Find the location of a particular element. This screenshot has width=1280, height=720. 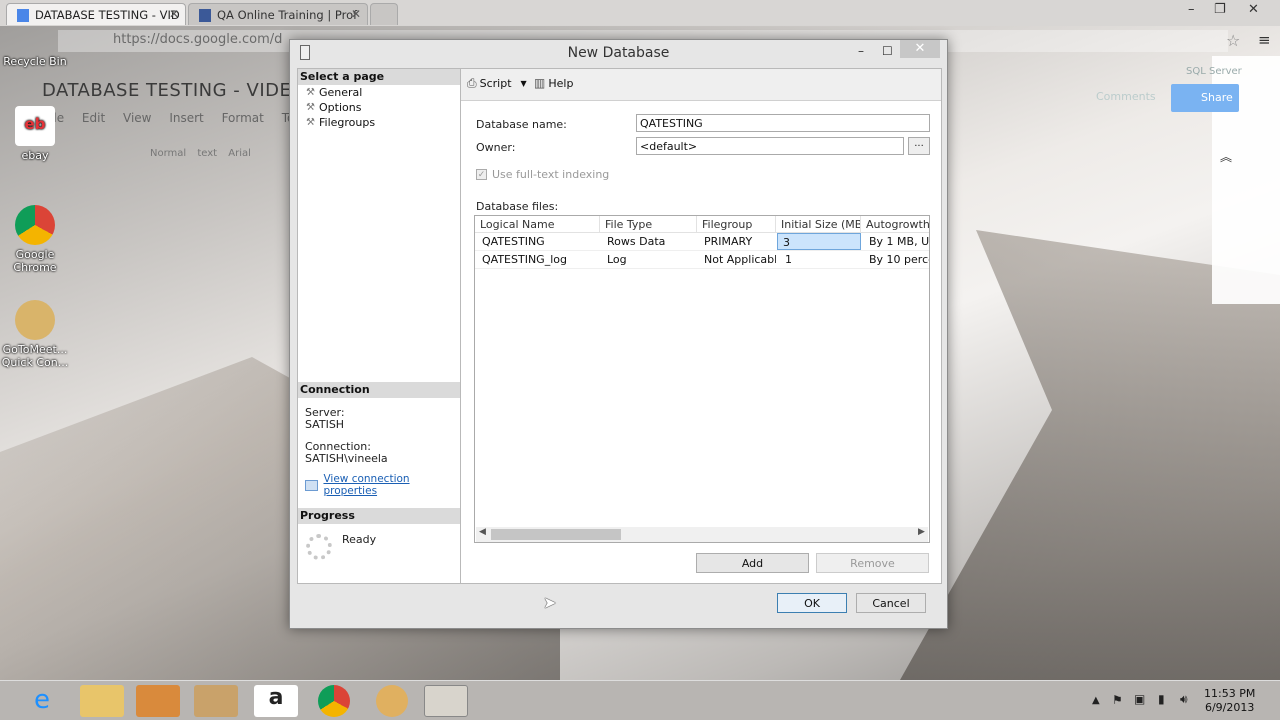

server-value: SATISH is located at coordinates (325, 424).